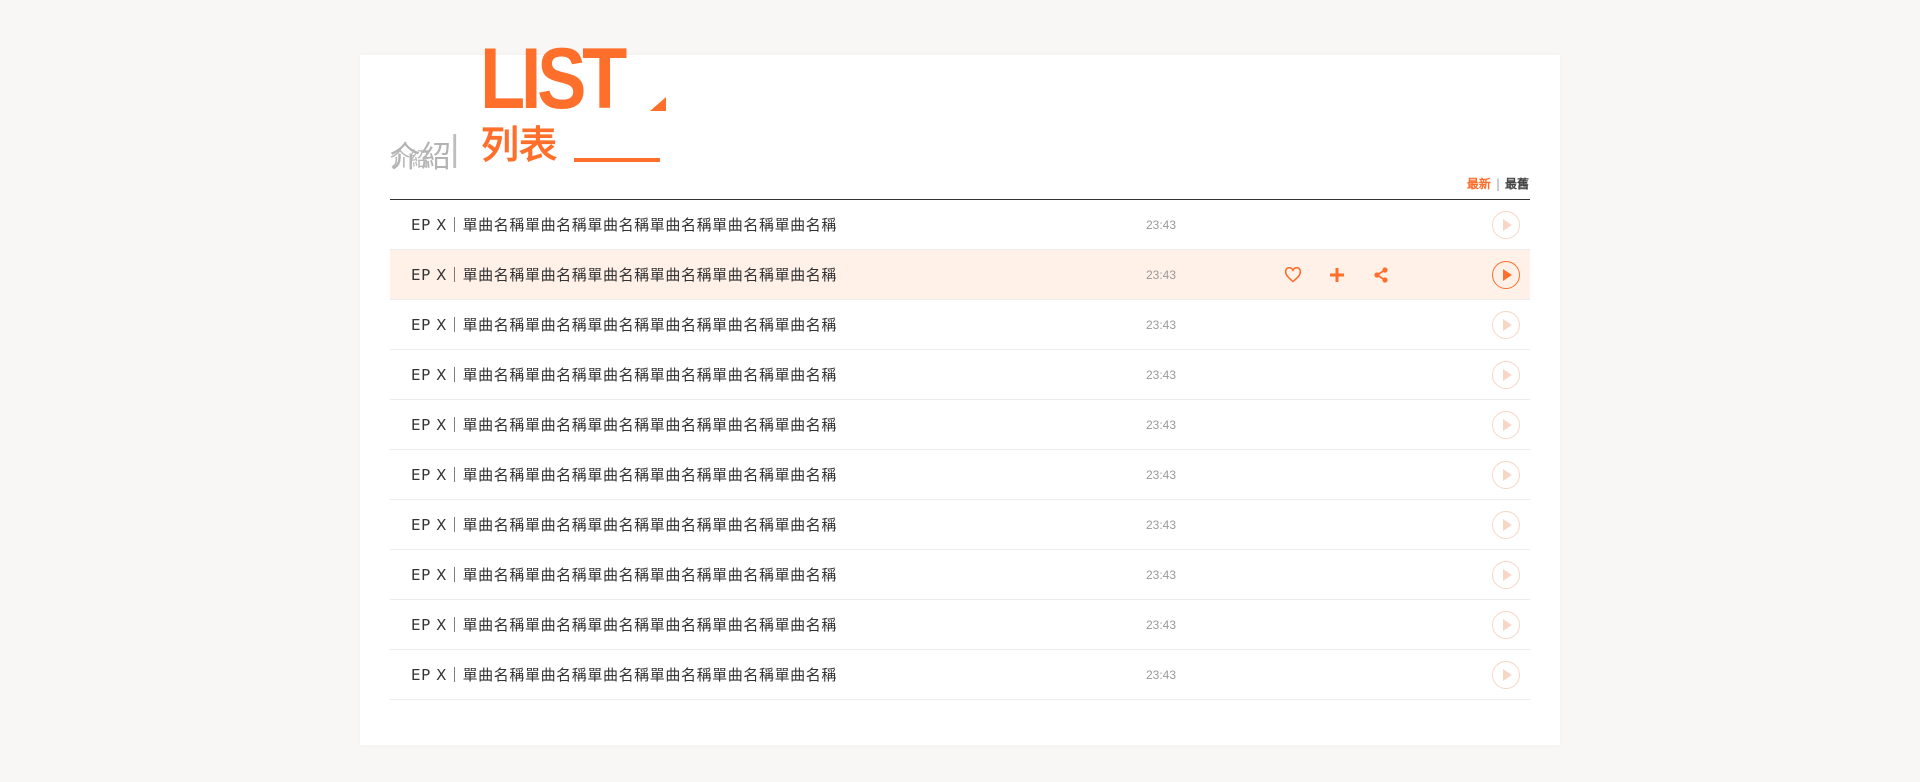 The height and width of the screenshot is (782, 1920). I want to click on share-icon, so click(1381, 275).